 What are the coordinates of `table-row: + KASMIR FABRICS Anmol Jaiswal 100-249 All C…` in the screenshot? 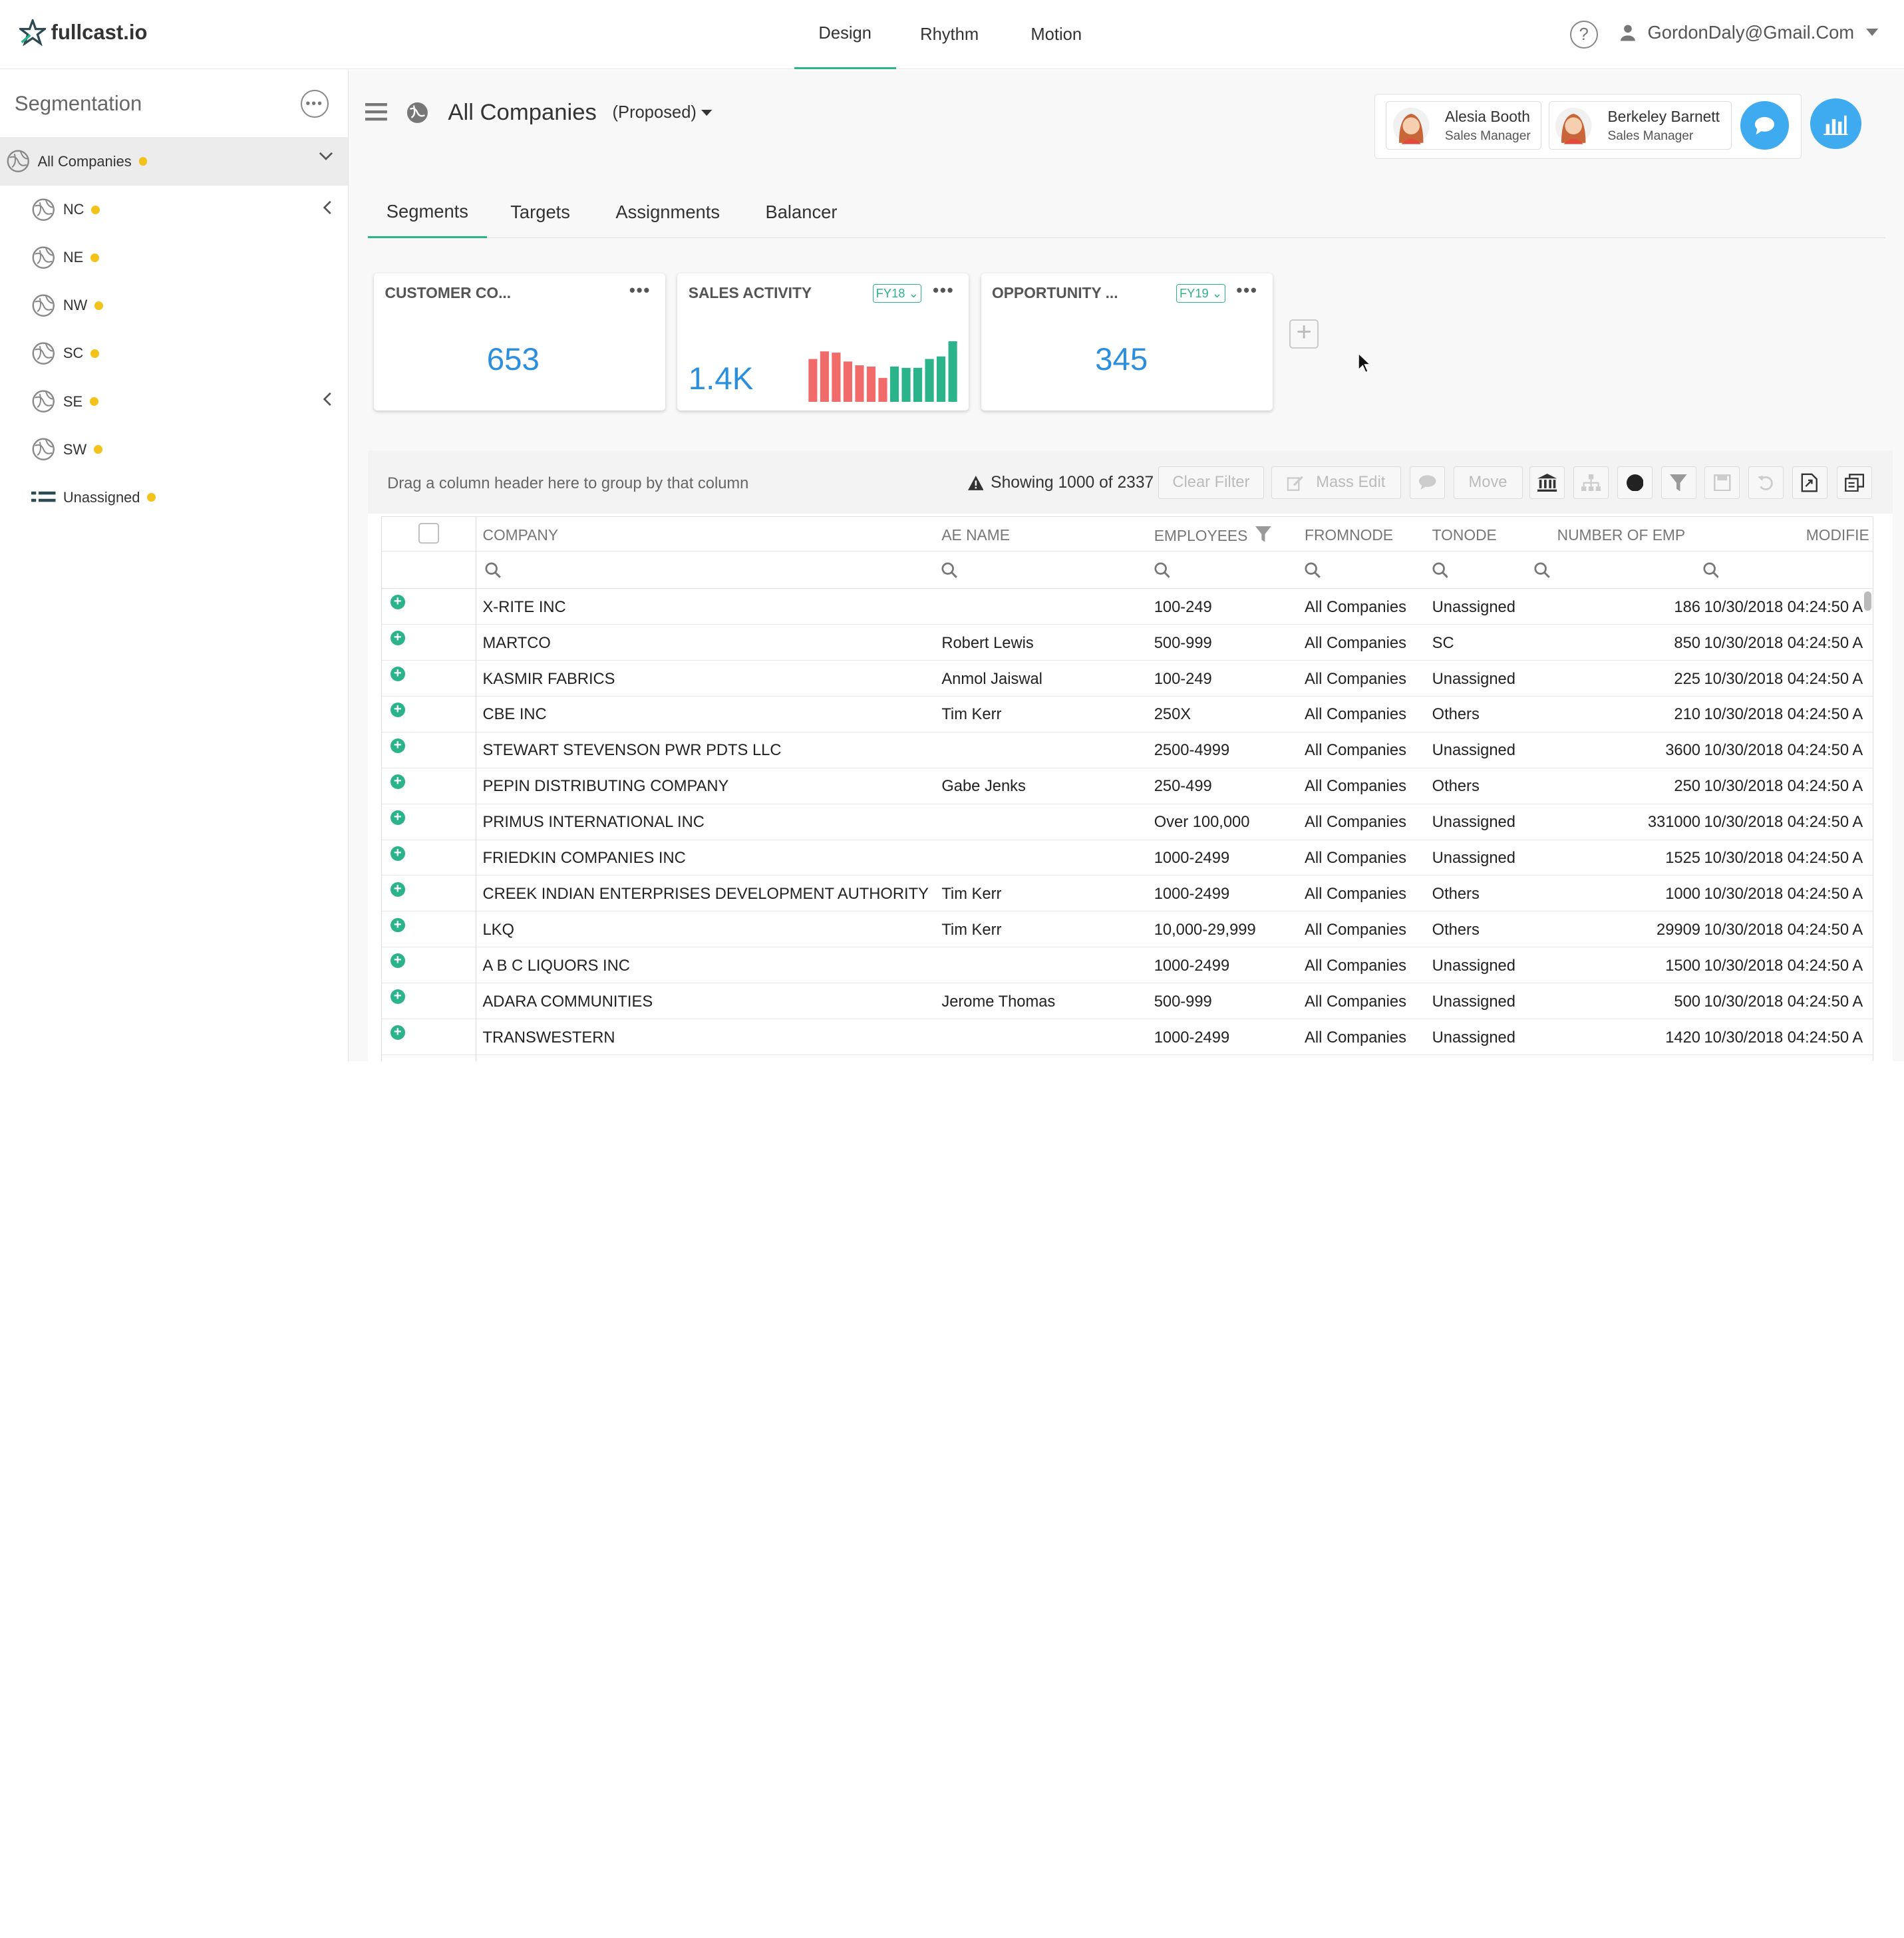 It's located at (1127, 679).